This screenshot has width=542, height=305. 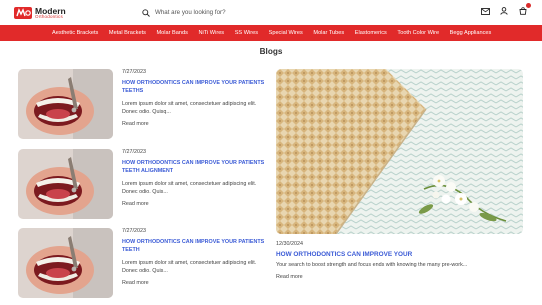 I want to click on nav-item-metal-brackets: Metal Brackets, so click(x=127, y=33).